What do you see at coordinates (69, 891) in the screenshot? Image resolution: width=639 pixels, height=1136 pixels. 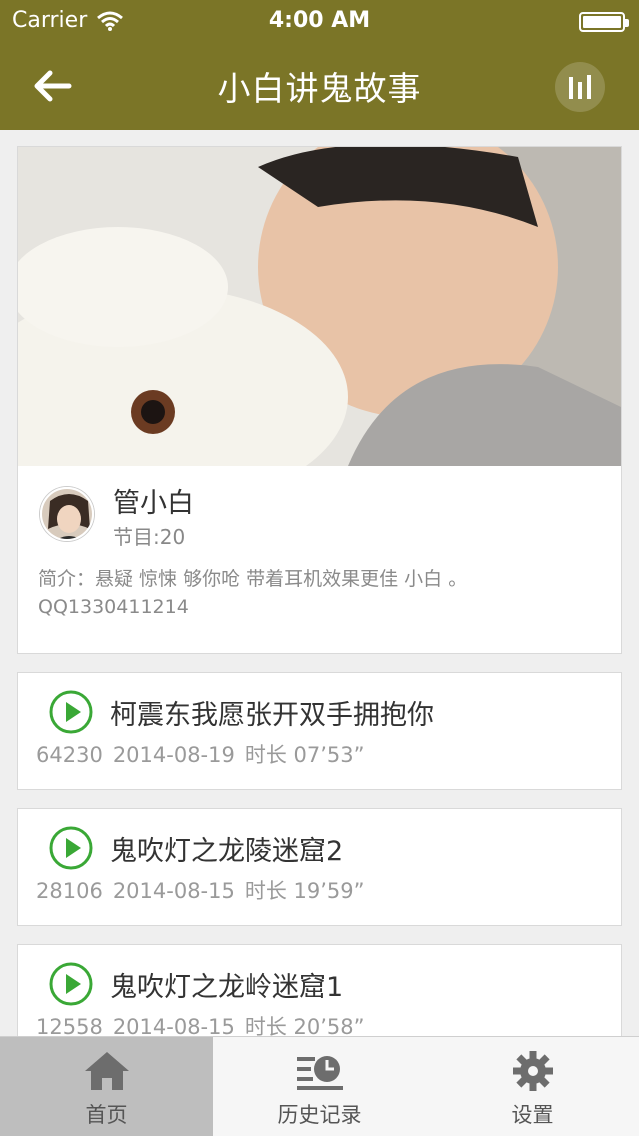 I see `play-count: 28106` at bounding box center [69, 891].